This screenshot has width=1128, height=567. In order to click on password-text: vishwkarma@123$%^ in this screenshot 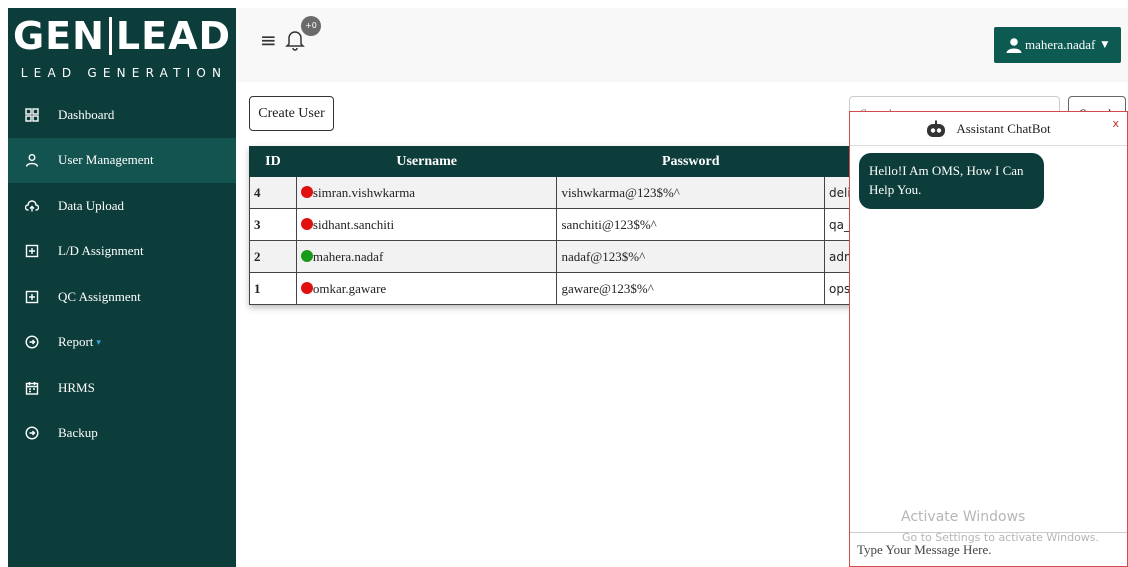, I will do `click(620, 192)`.